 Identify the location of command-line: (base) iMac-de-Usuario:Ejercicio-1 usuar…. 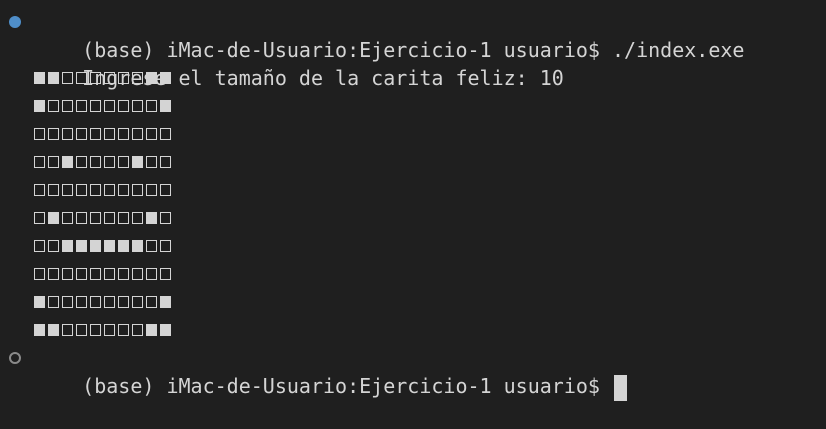
(413, 35).